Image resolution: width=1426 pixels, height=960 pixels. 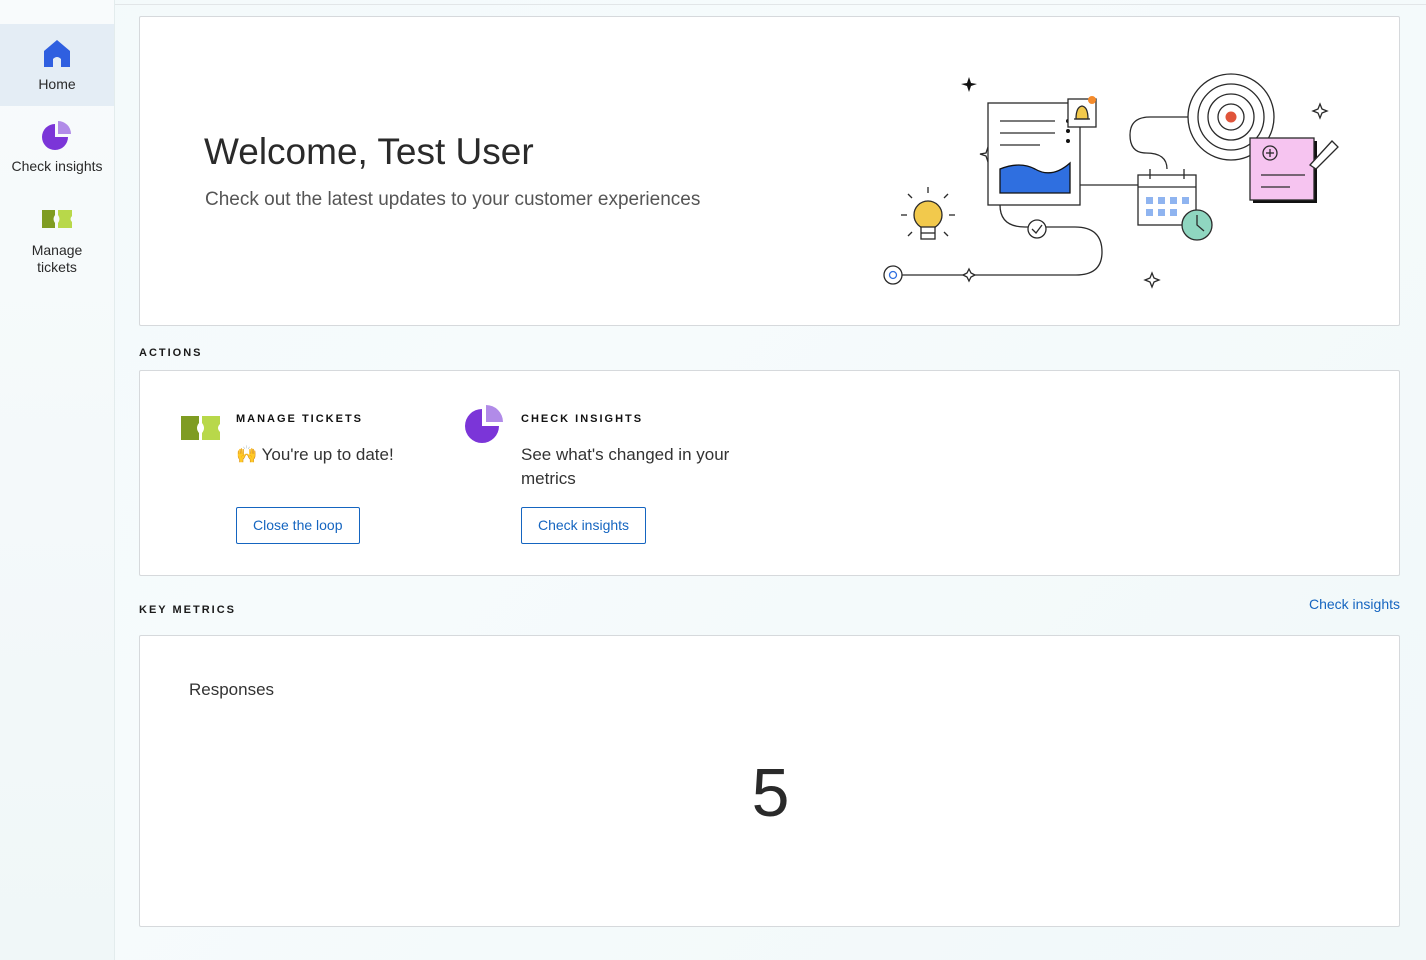 What do you see at coordinates (298, 525) in the screenshot?
I see `close-the-loop-button: Close the loop` at bounding box center [298, 525].